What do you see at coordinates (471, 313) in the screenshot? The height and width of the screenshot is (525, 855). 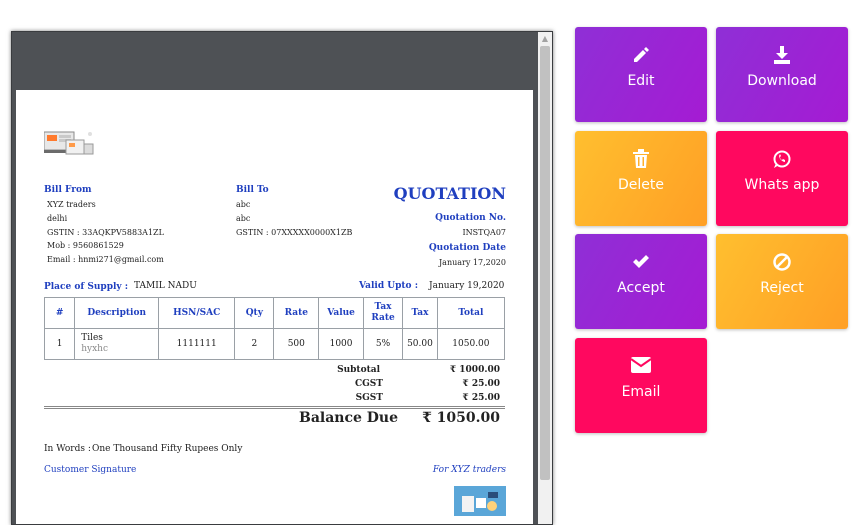 I see `column-header: Total` at bounding box center [471, 313].